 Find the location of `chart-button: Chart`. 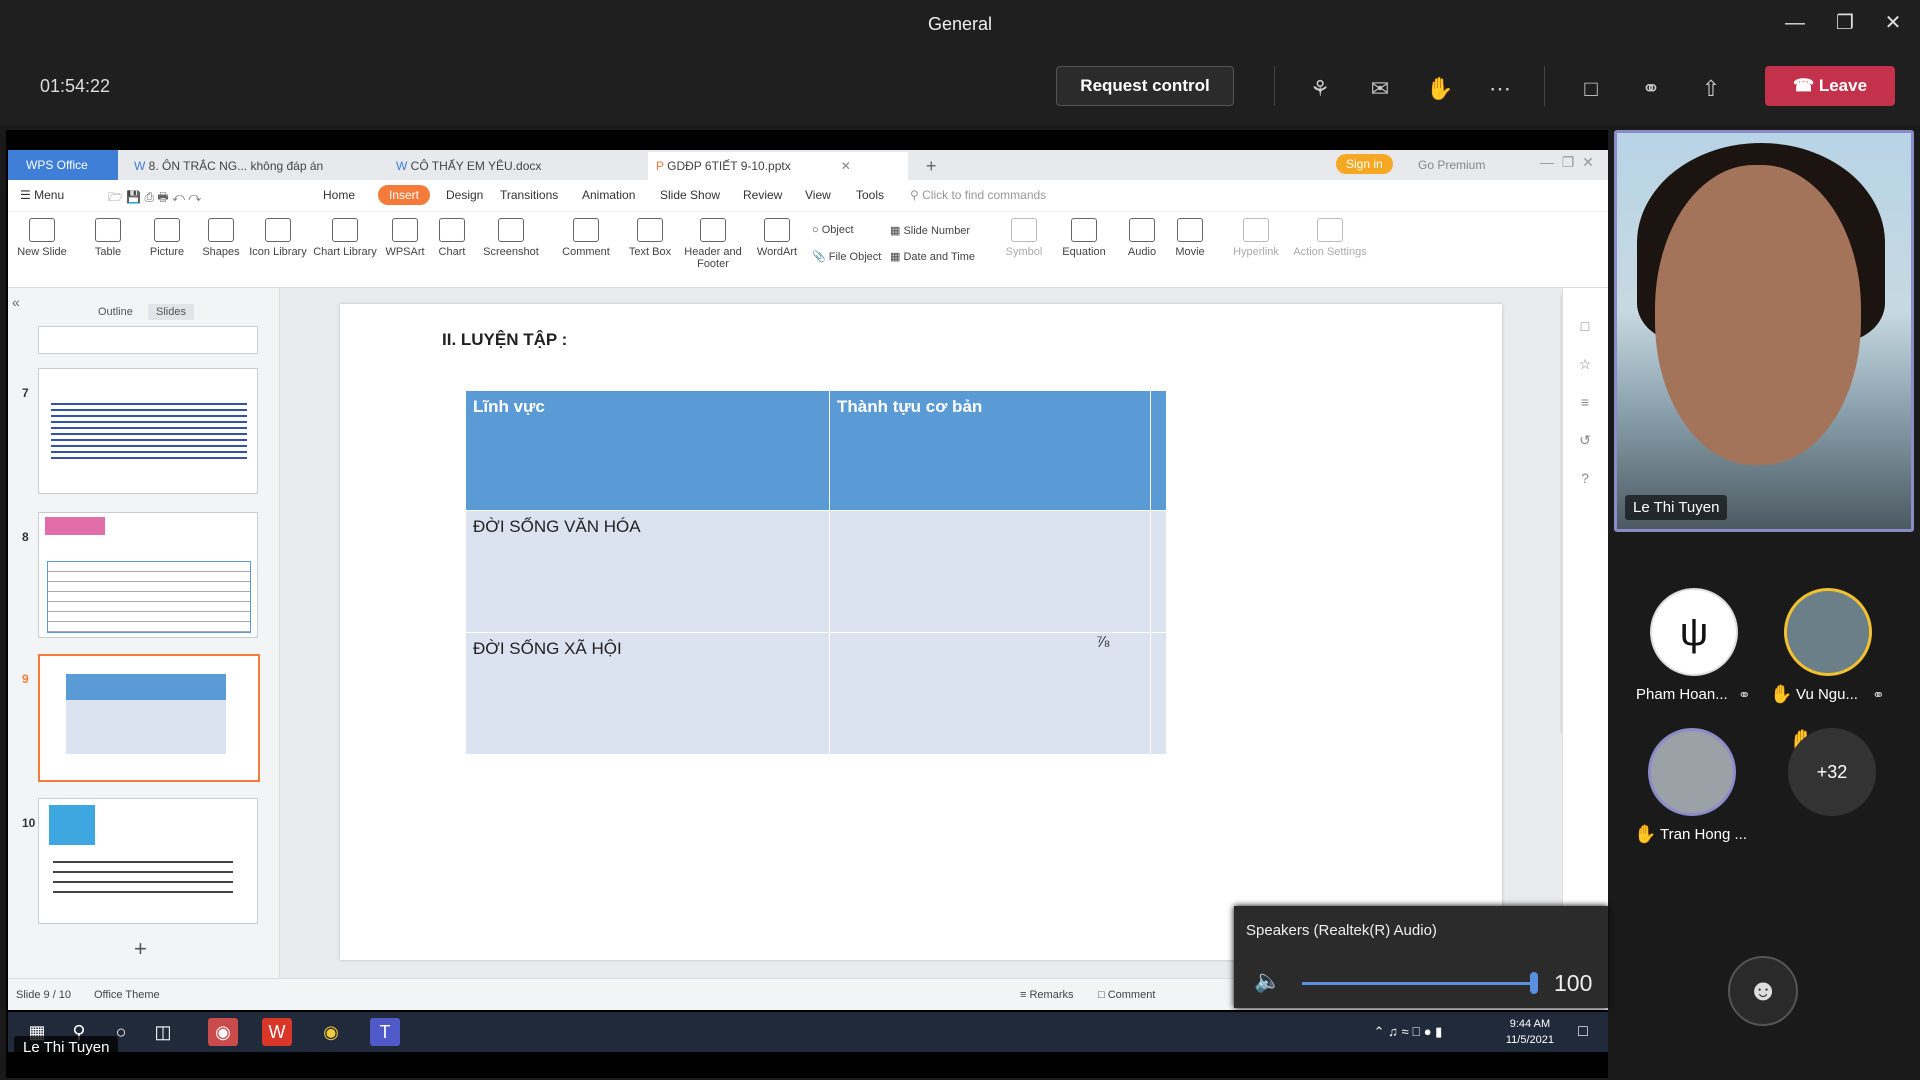

chart-button: Chart is located at coordinates (452, 238).